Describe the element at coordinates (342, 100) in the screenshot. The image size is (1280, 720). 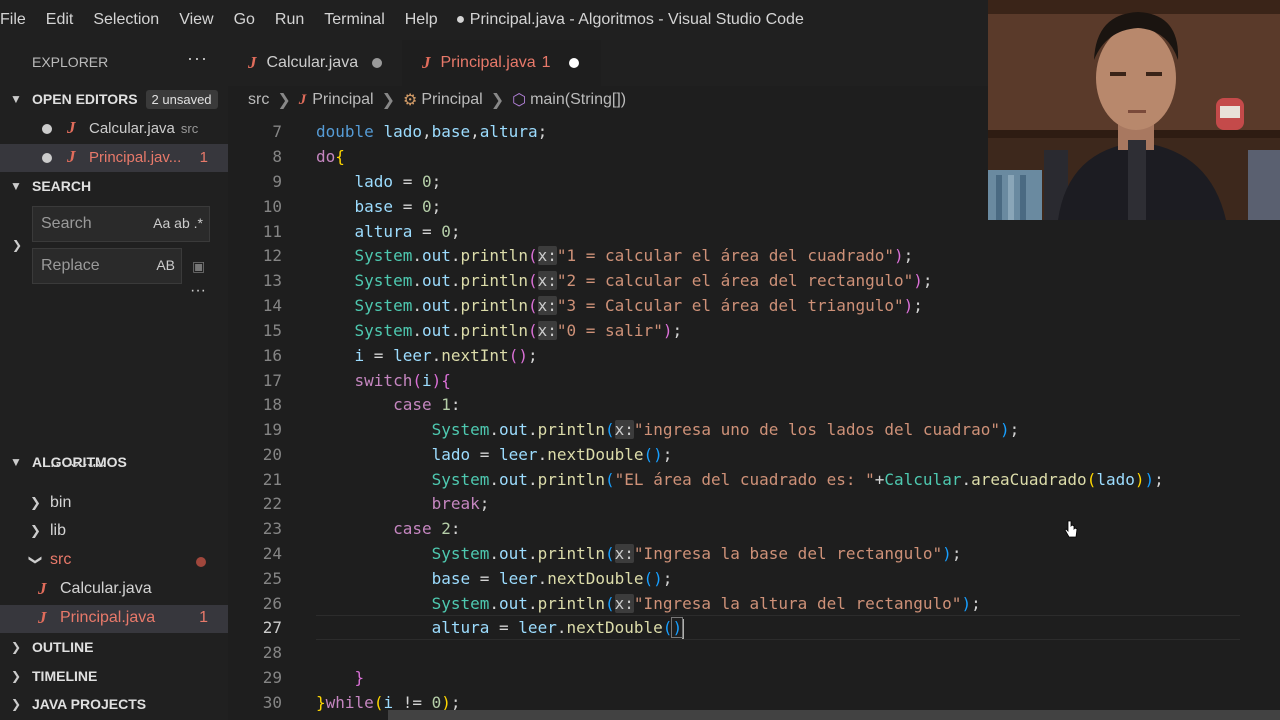
I see `breadcrumb-file: Principal` at that location.